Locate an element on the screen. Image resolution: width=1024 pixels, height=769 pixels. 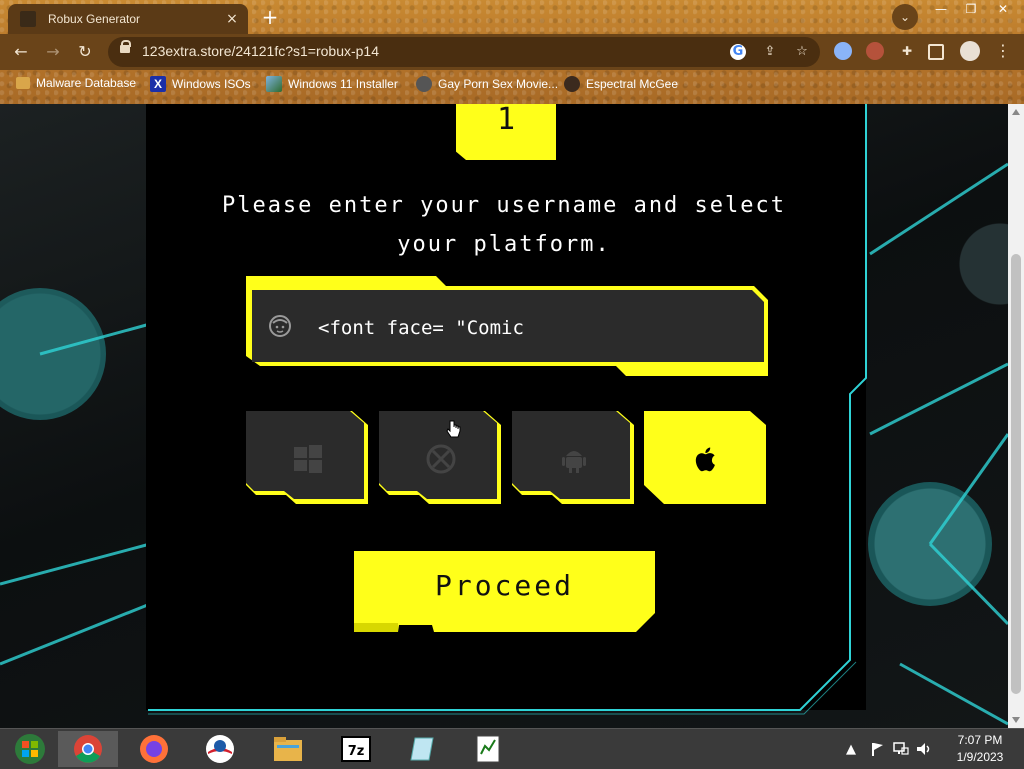
platform-apple-button is located at coordinates (706, 457).